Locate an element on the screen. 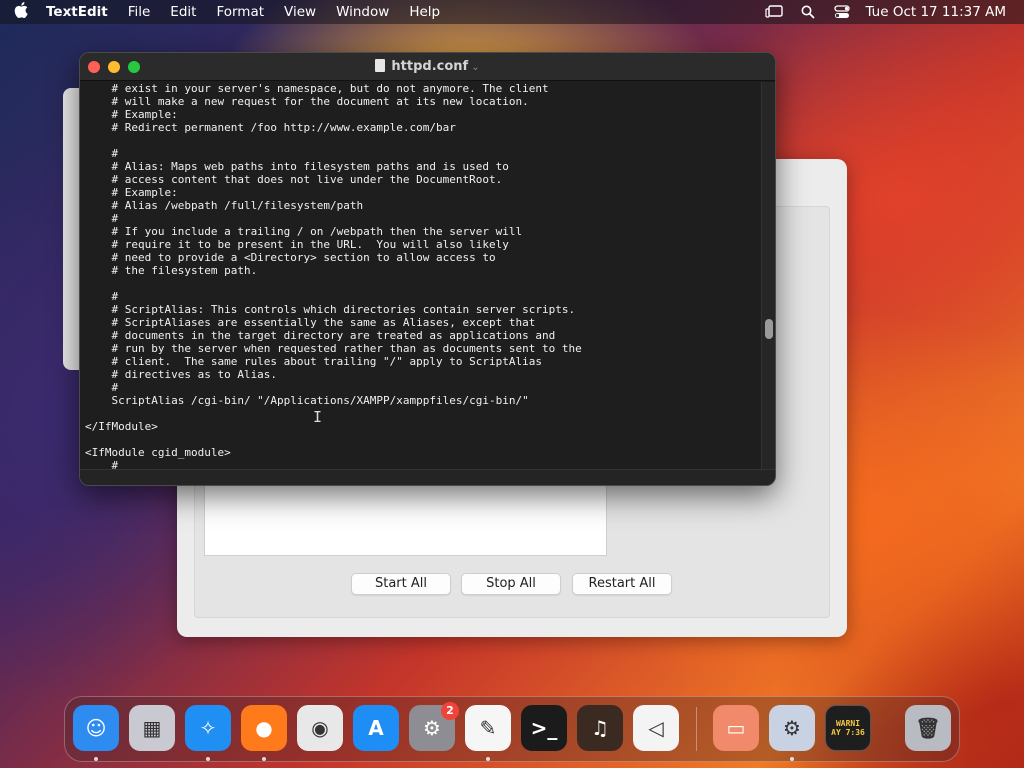 The height and width of the screenshot is (768, 1024). status-area: Tue Oct 17 11:37 AM is located at coordinates (890, 12).